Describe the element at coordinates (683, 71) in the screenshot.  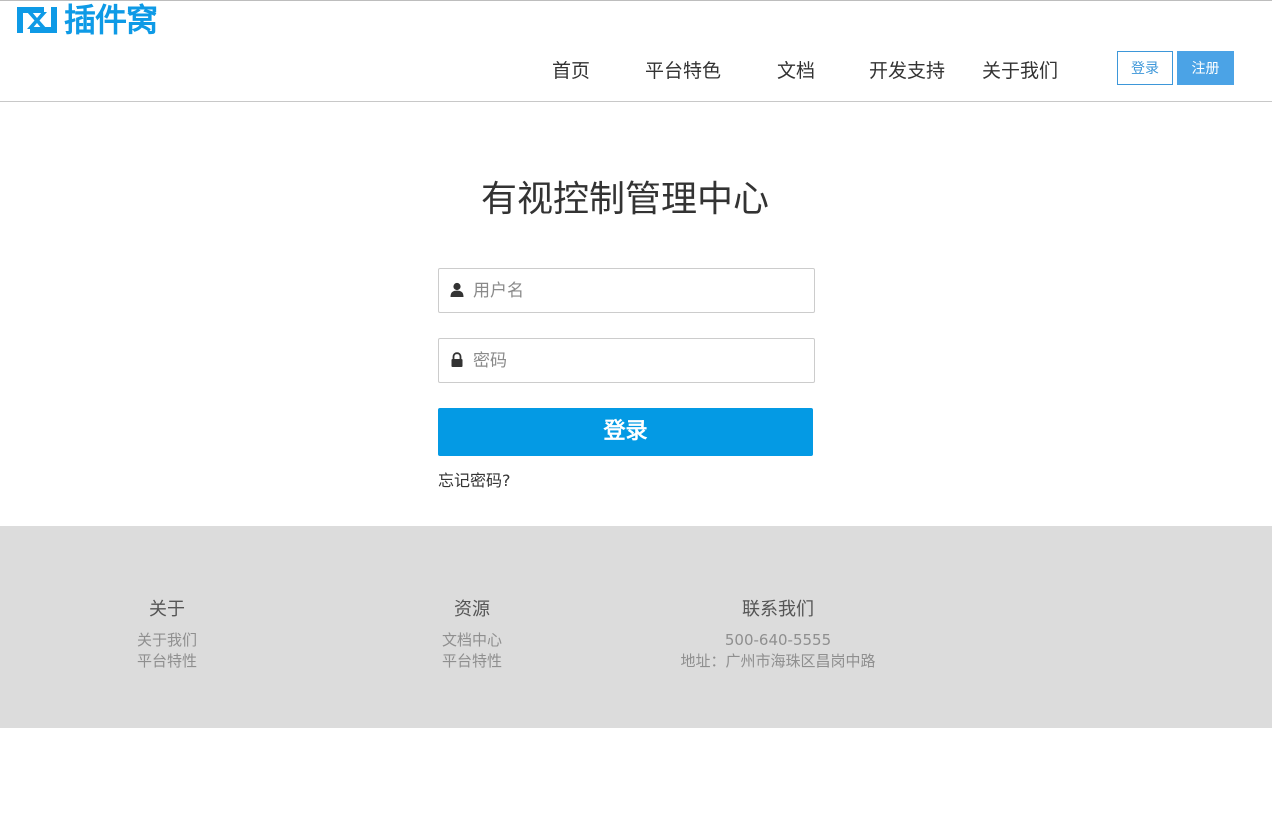
I see `nav-item-features: 平台特色` at that location.